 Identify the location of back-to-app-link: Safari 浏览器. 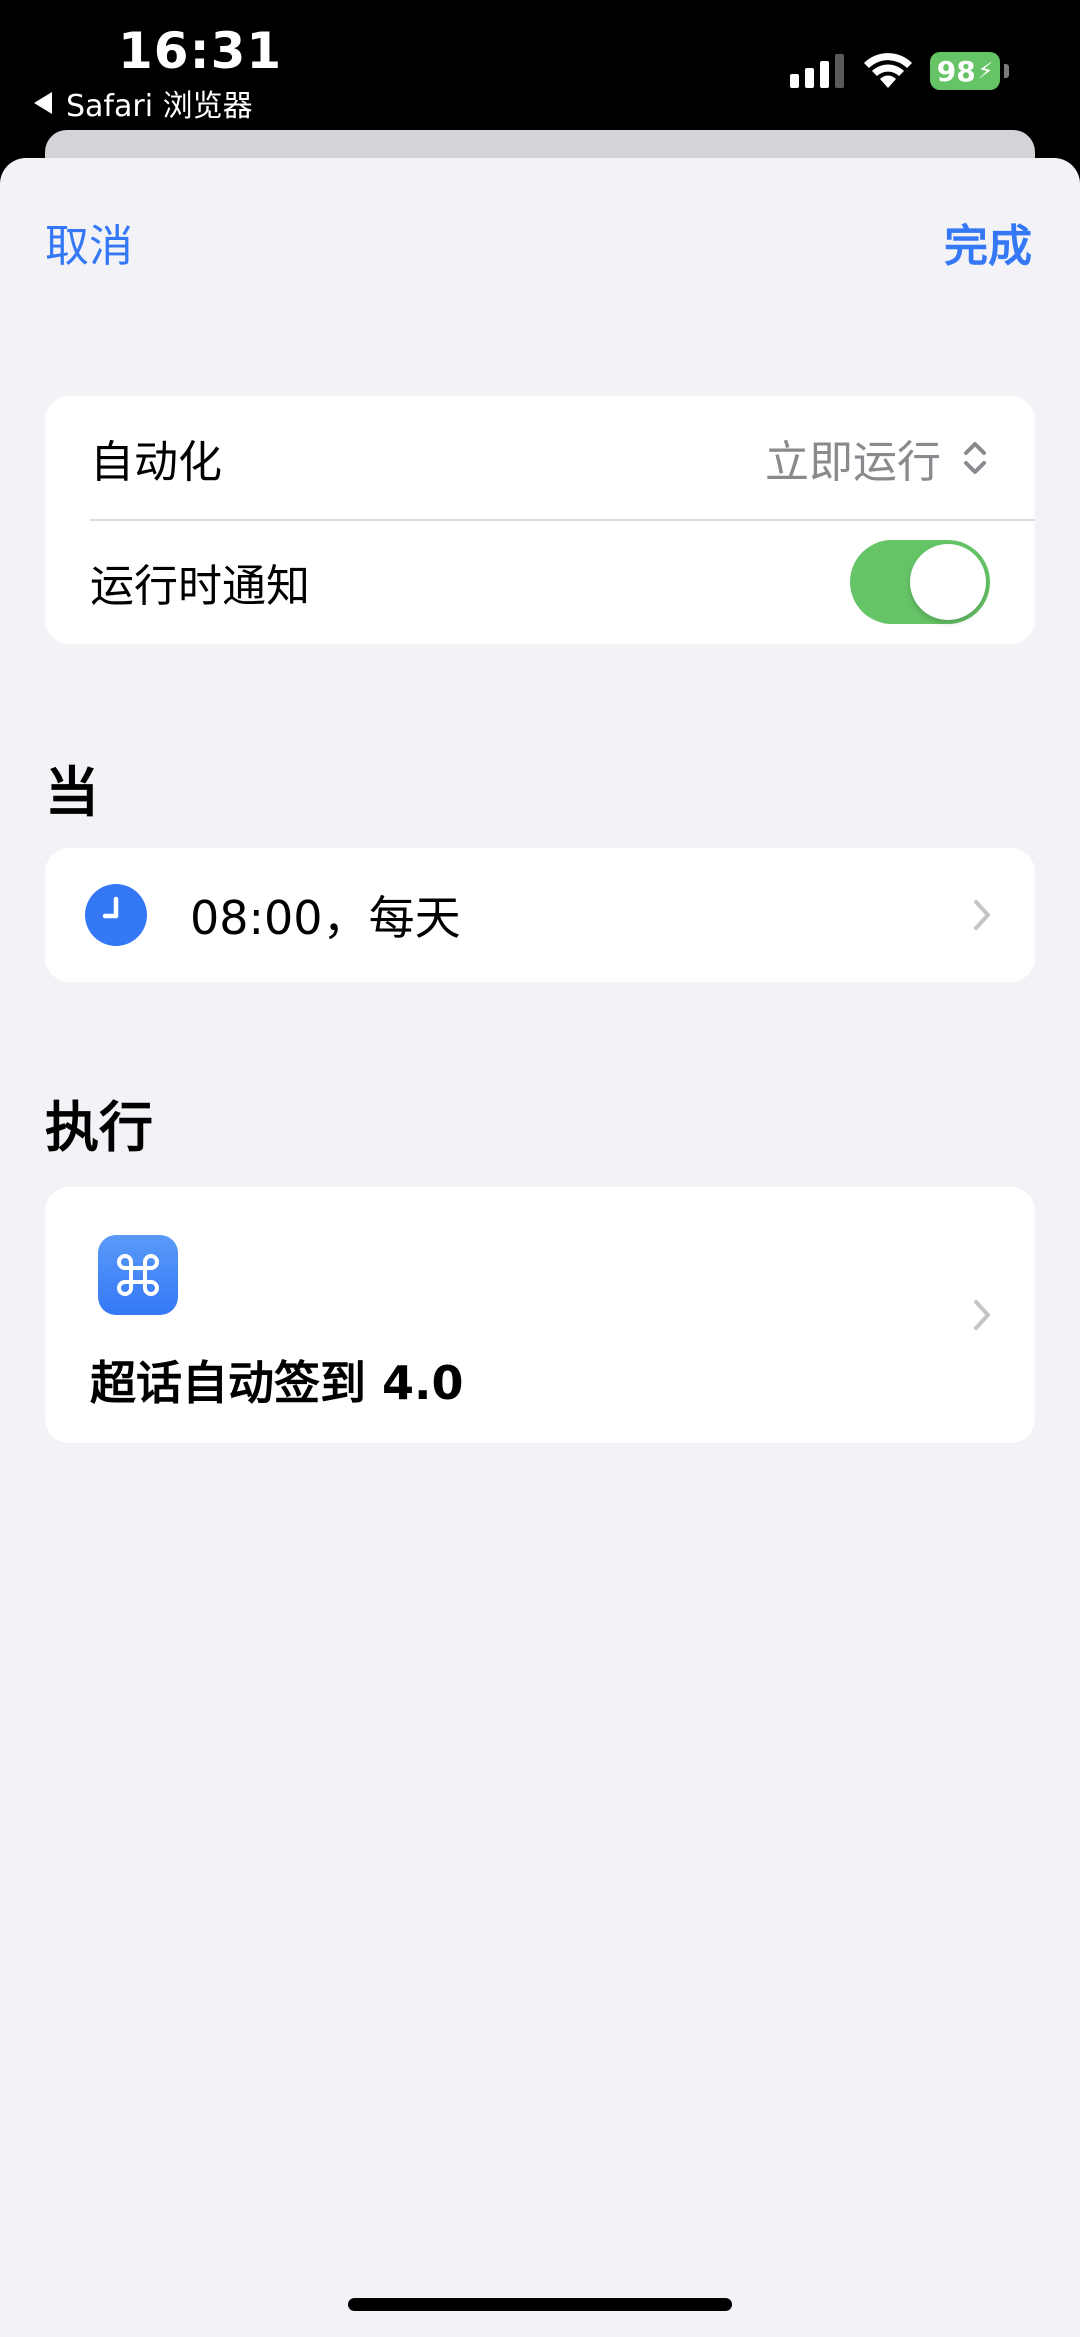
(143, 103).